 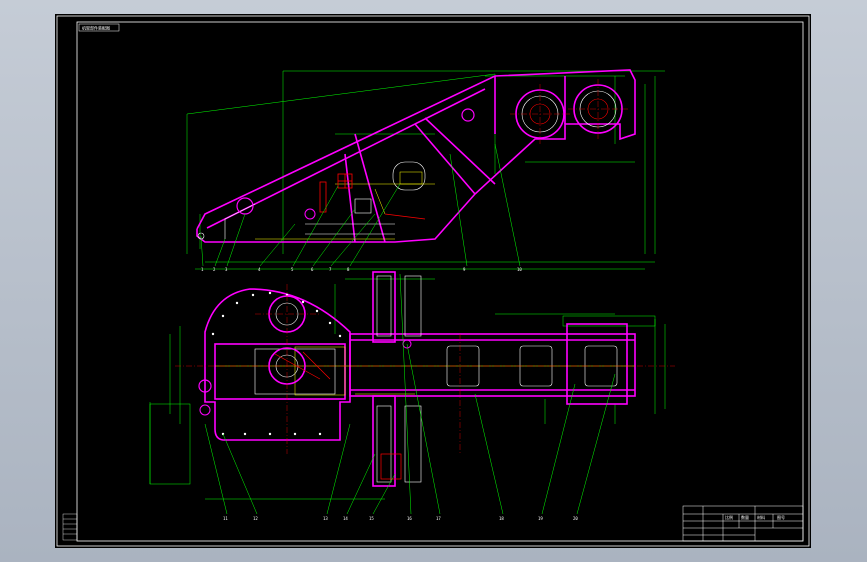 What do you see at coordinates (312, 269) in the screenshot?
I see `side-callout: 6` at bounding box center [312, 269].